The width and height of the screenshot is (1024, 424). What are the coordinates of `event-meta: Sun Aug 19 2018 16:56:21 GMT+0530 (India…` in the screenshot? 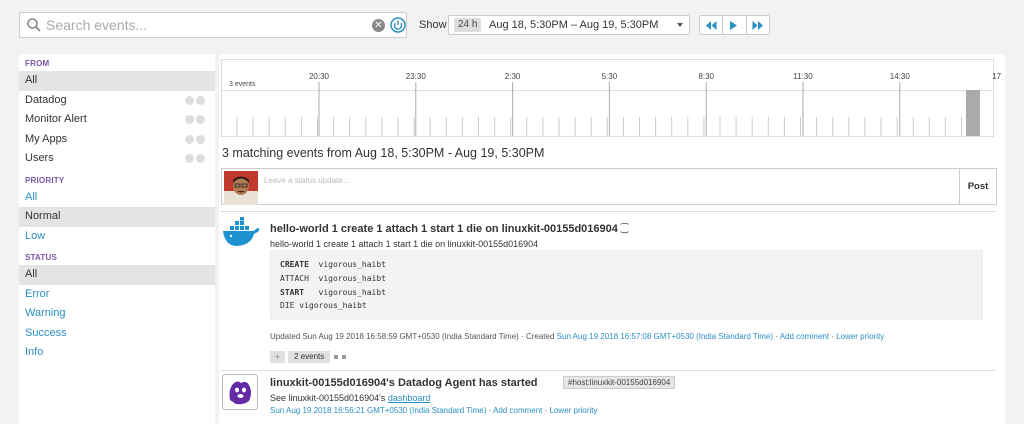 It's located at (434, 410).